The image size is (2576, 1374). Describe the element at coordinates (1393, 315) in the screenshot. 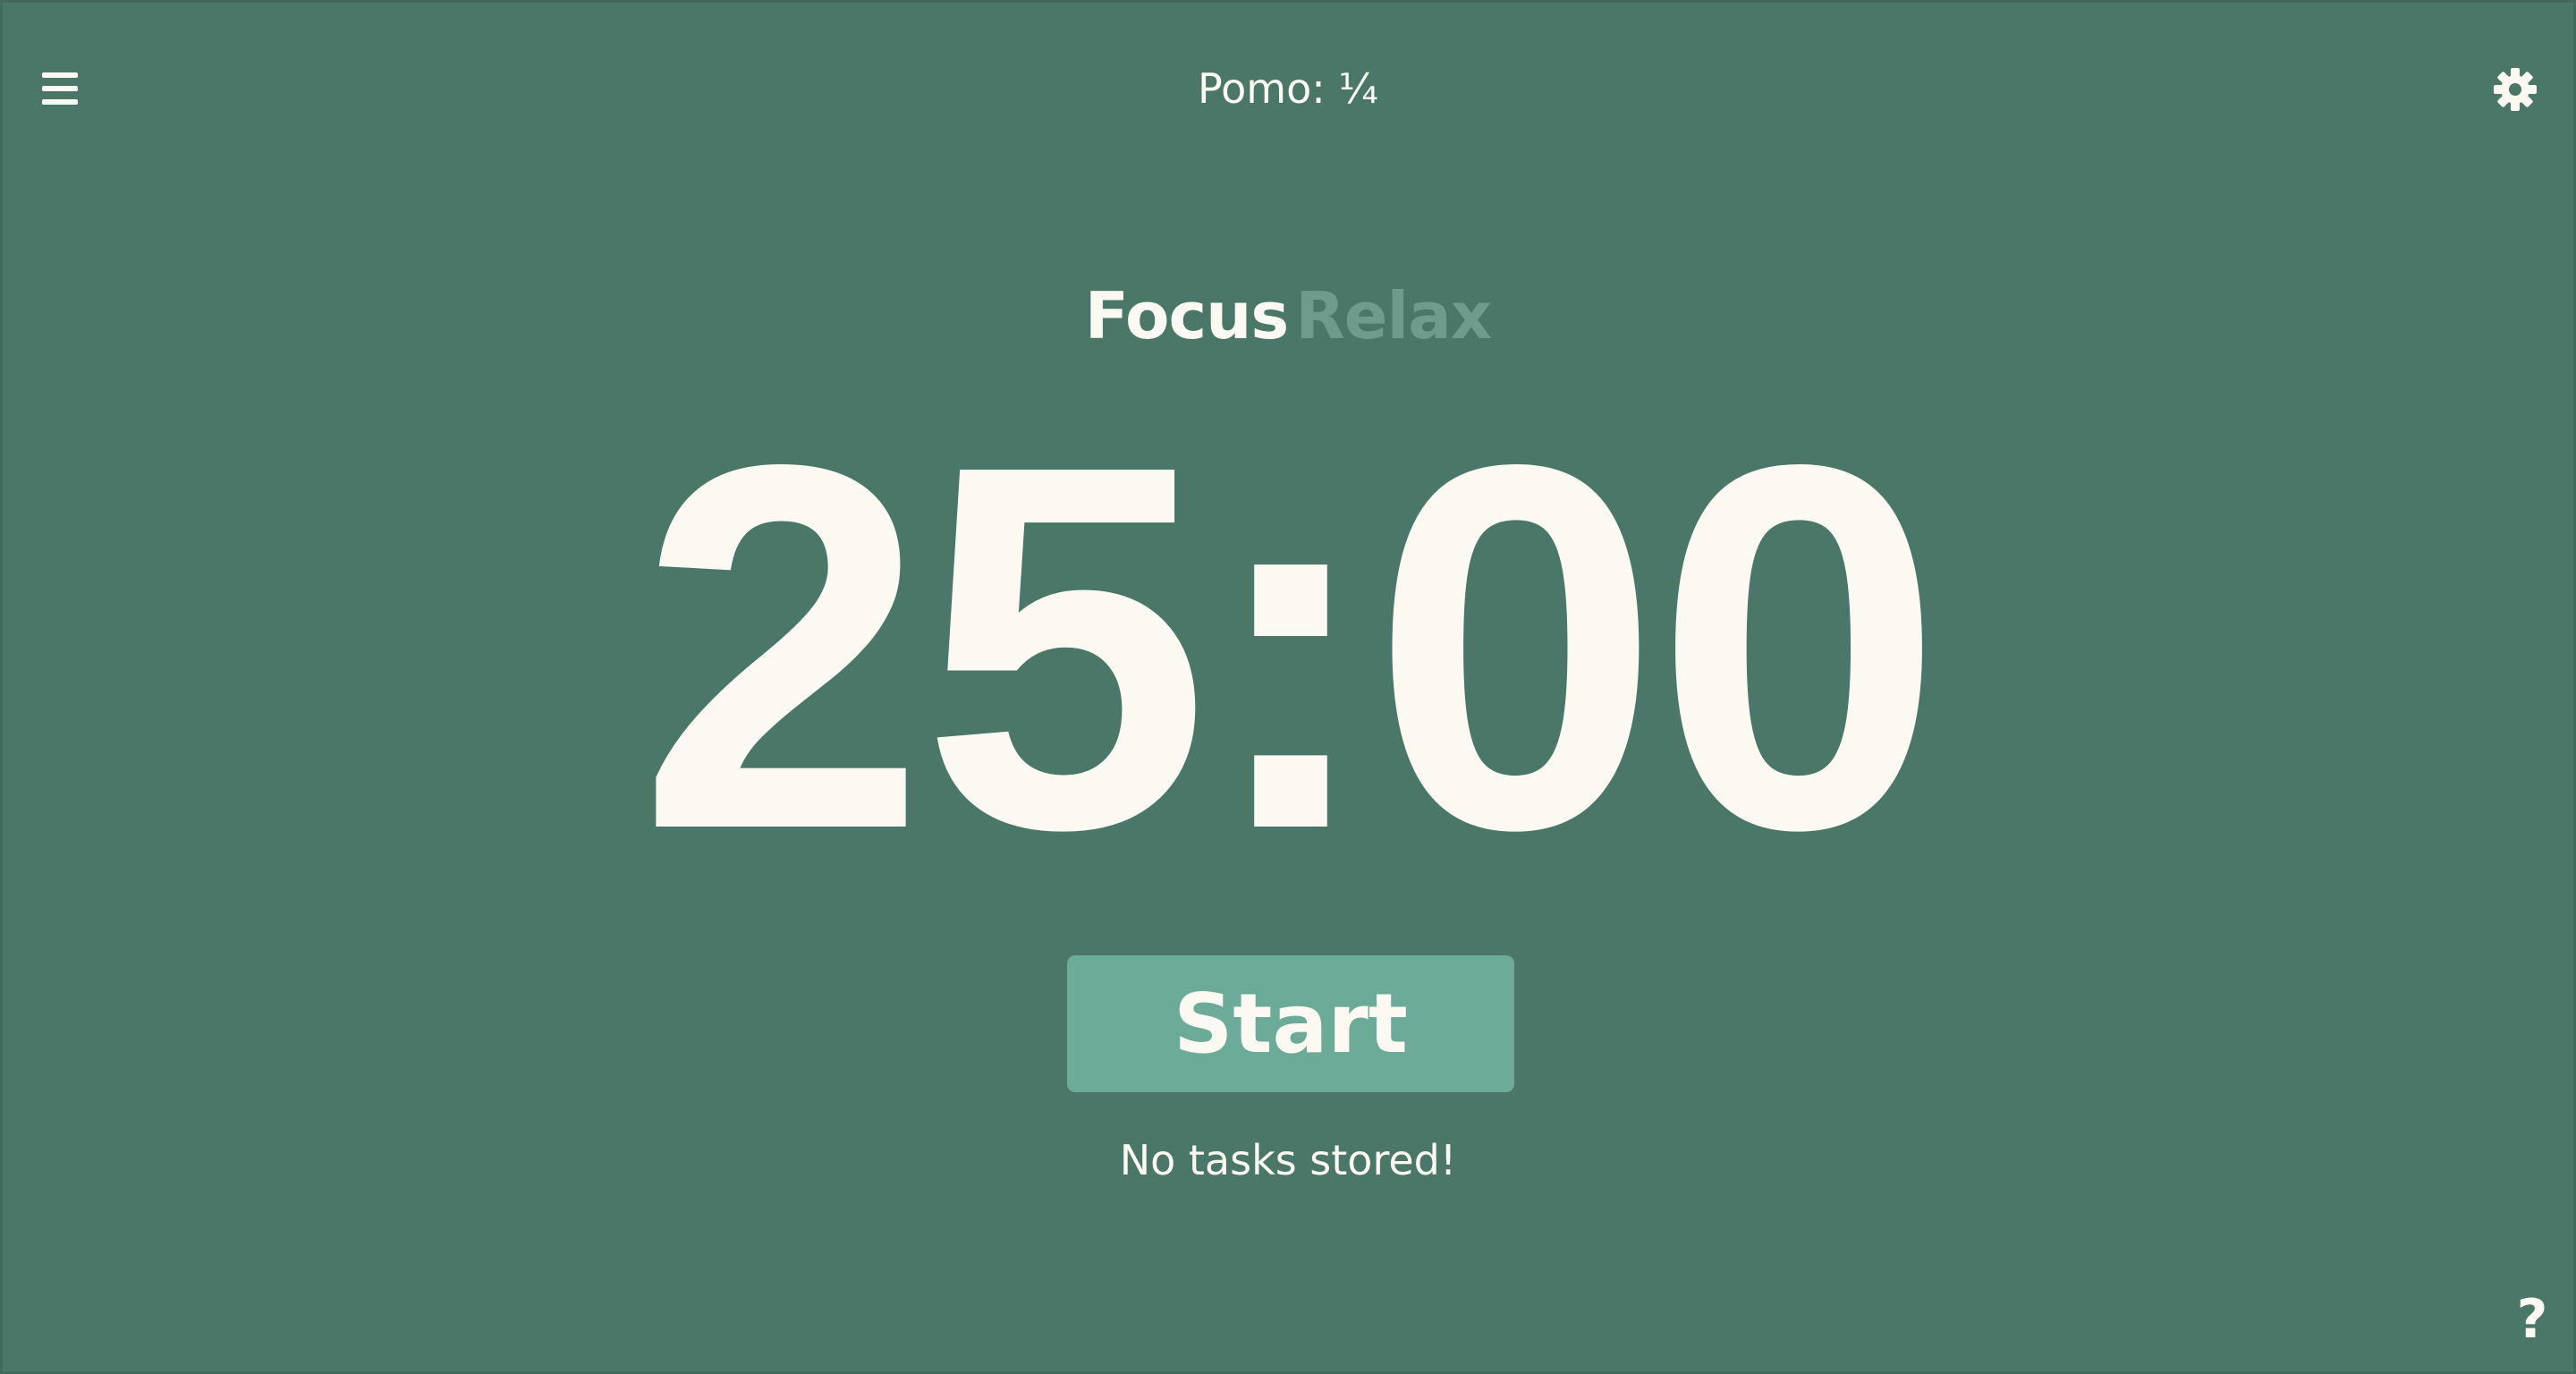

I see `mode-tab-relax: Relax` at that location.